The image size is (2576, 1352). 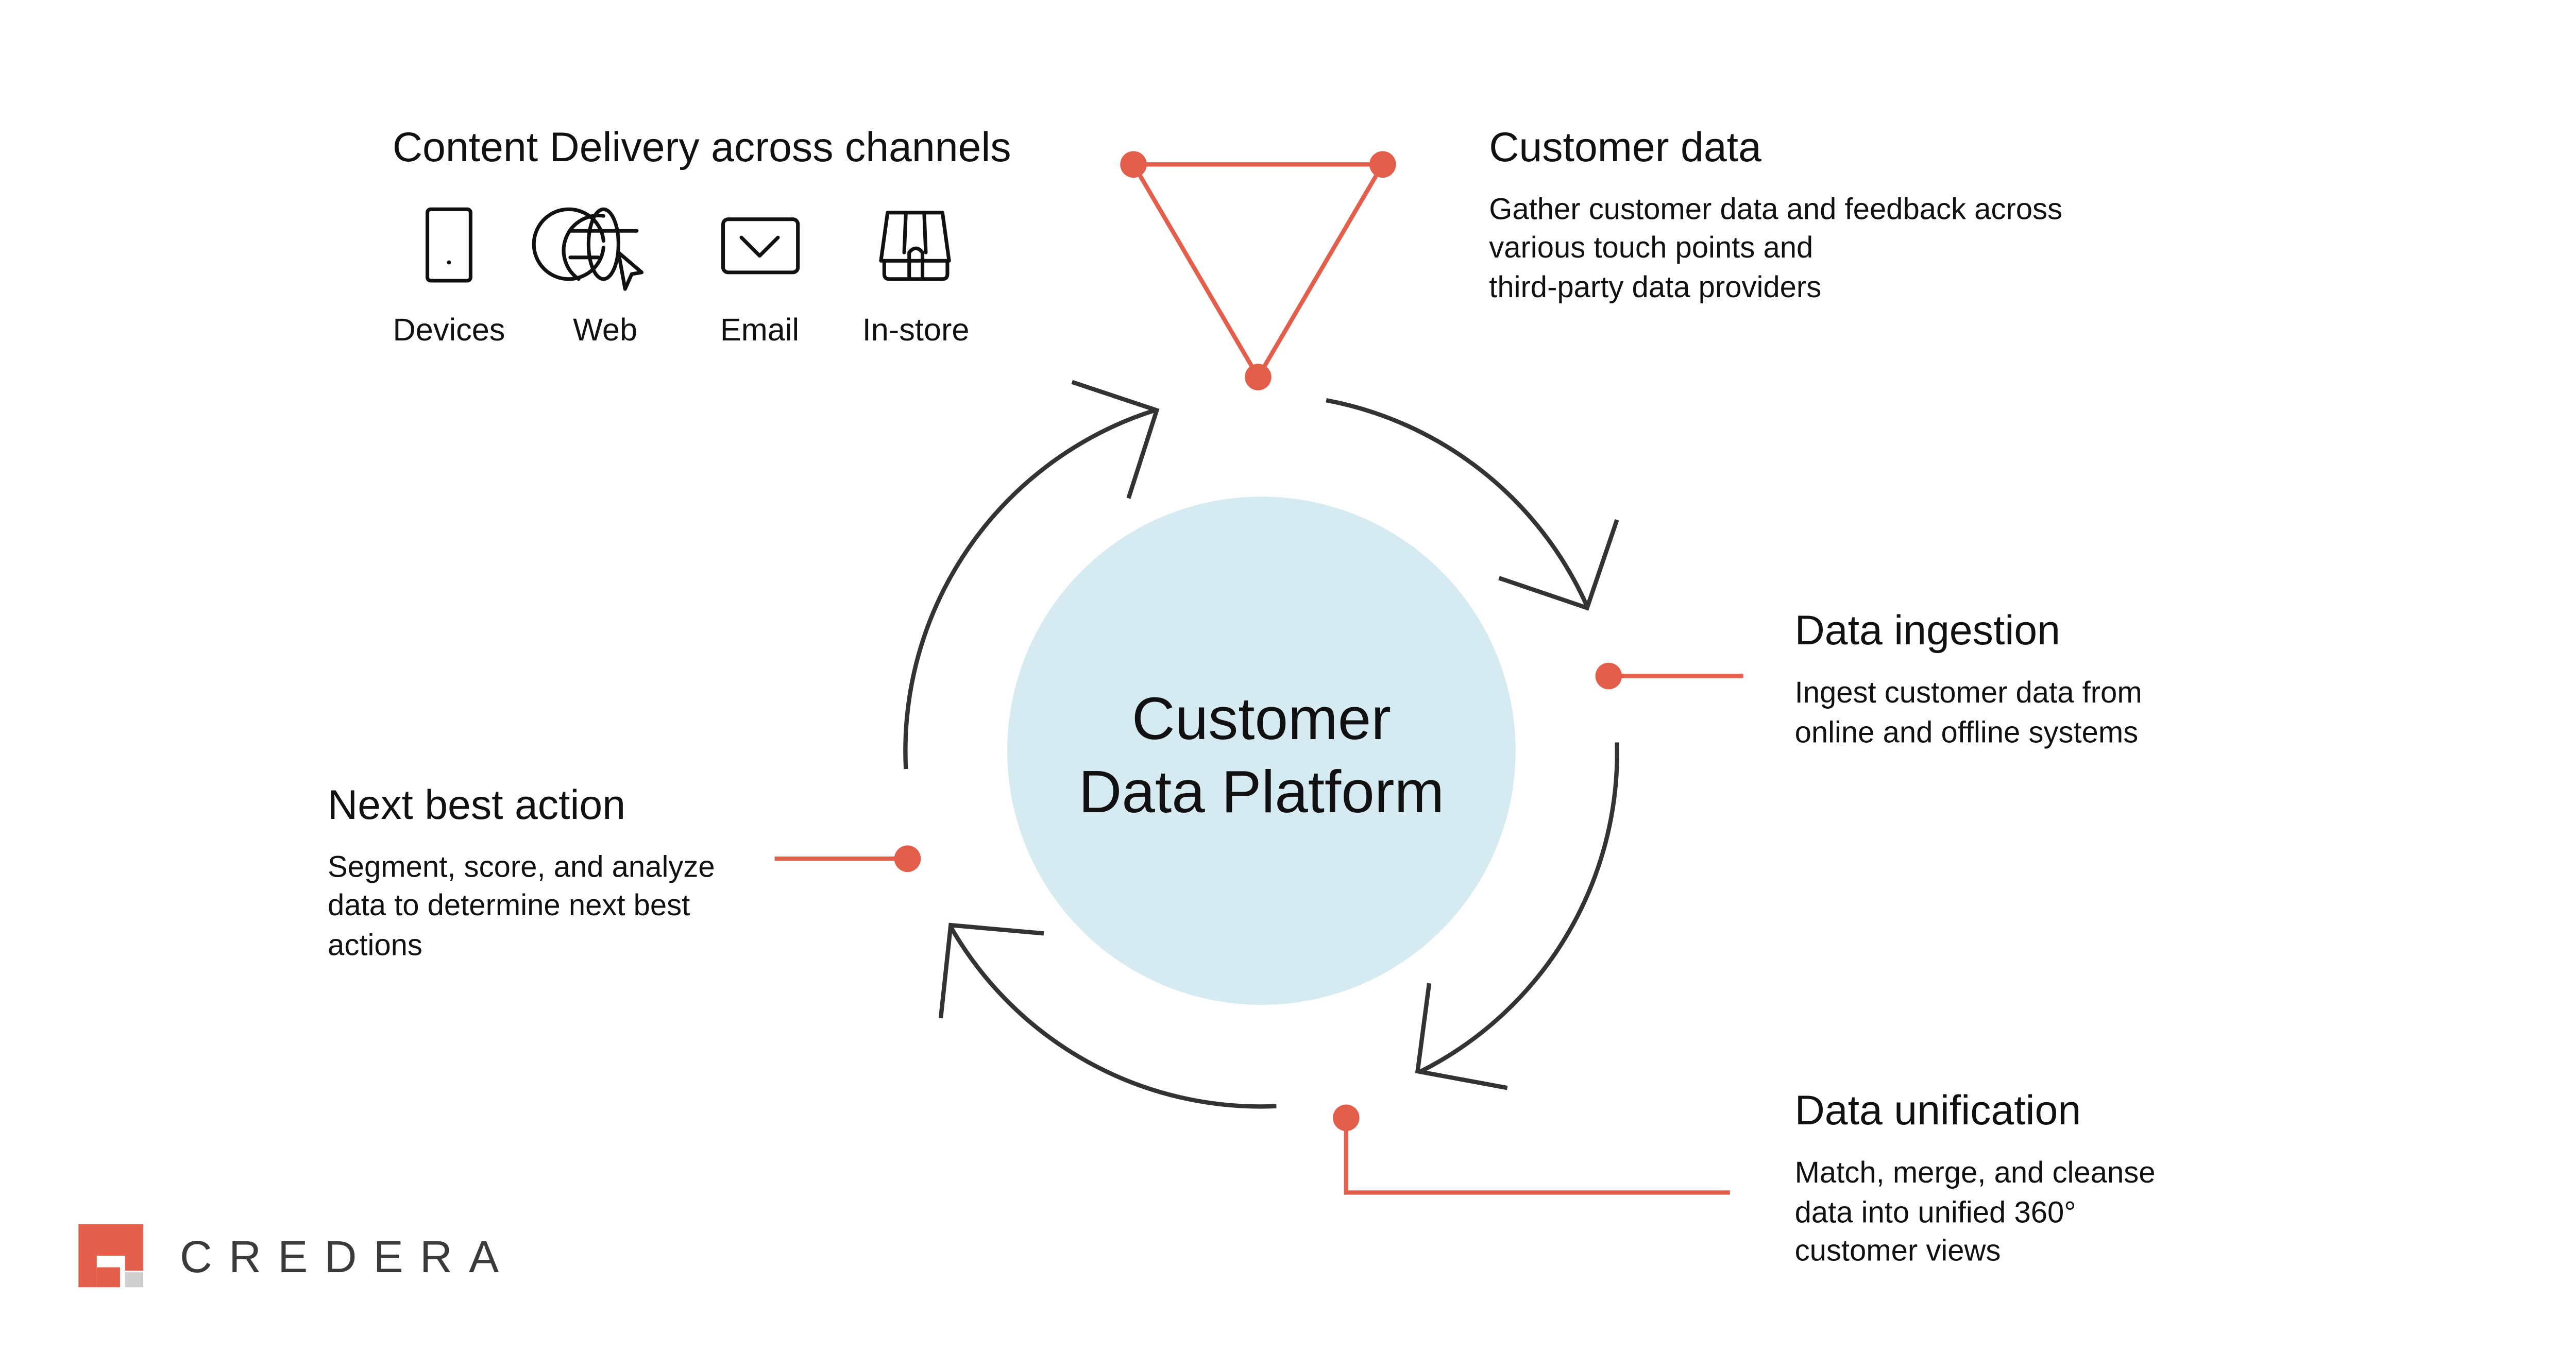 I want to click on platform-title-line1: Customer, so click(x=1261, y=719).